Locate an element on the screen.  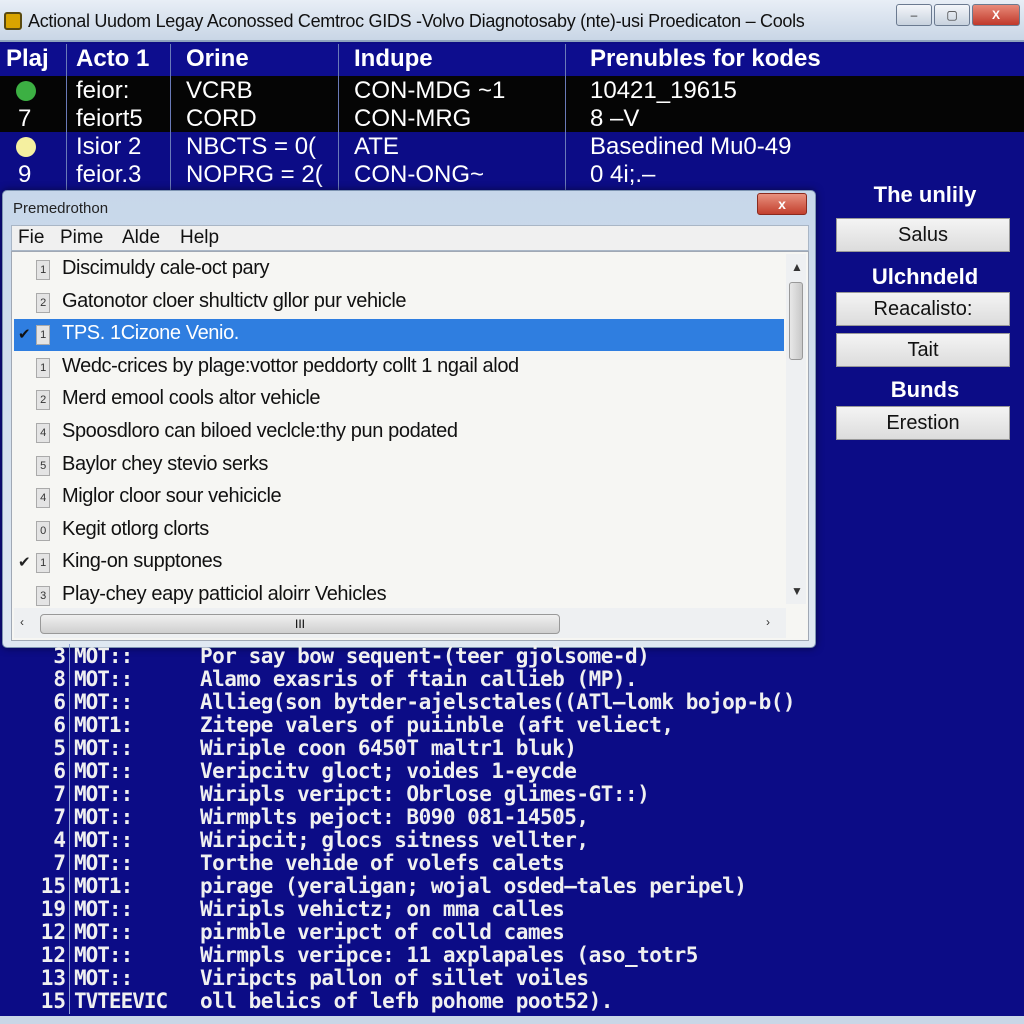
grid-cell: feior: is located at coordinates (103, 90).